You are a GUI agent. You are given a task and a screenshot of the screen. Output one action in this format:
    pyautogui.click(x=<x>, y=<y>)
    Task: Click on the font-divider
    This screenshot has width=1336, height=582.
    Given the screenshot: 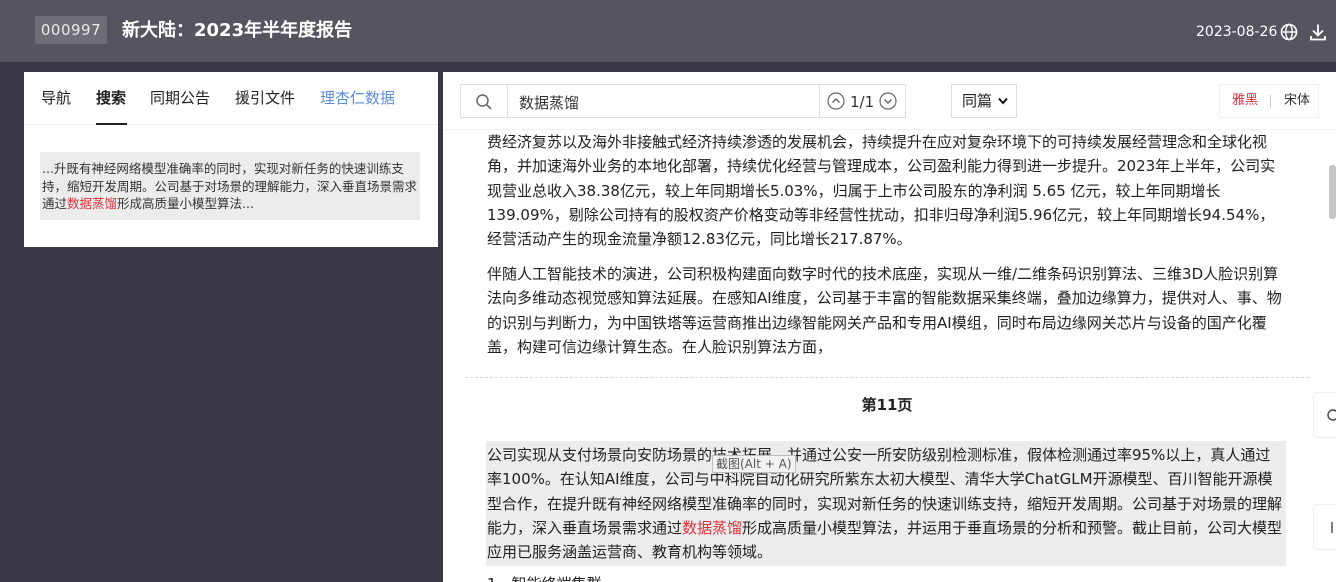 What is the action you would take?
    pyautogui.click(x=1270, y=101)
    